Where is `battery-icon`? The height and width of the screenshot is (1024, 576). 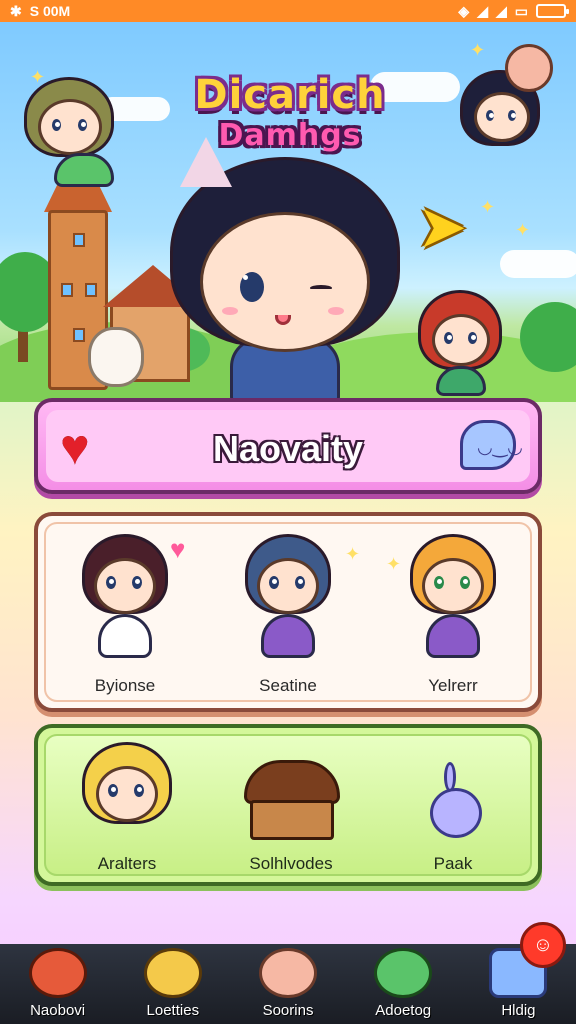
battery-icon is located at coordinates (552, 11).